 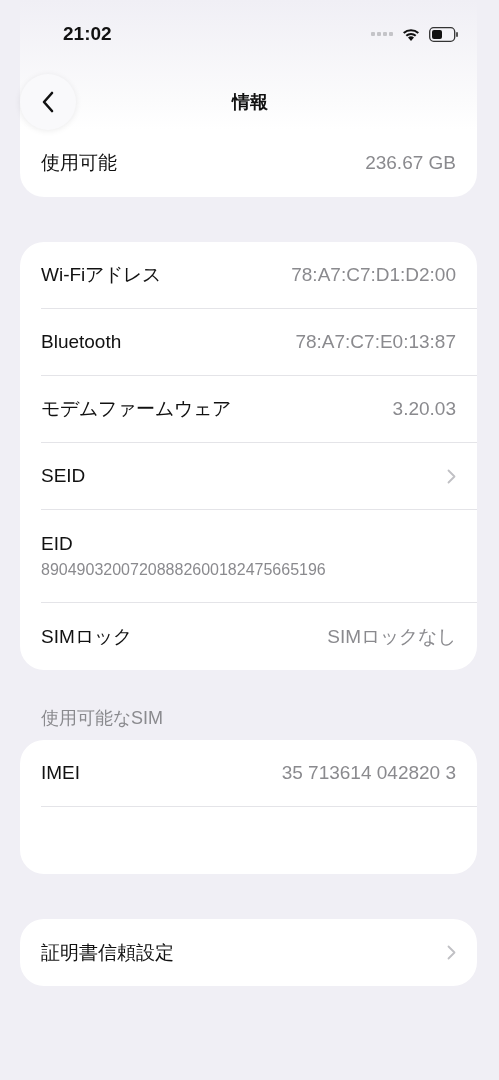 What do you see at coordinates (373, 275) in the screenshot?
I see `row-value: 78:A7:C7:D1:D2:00` at bounding box center [373, 275].